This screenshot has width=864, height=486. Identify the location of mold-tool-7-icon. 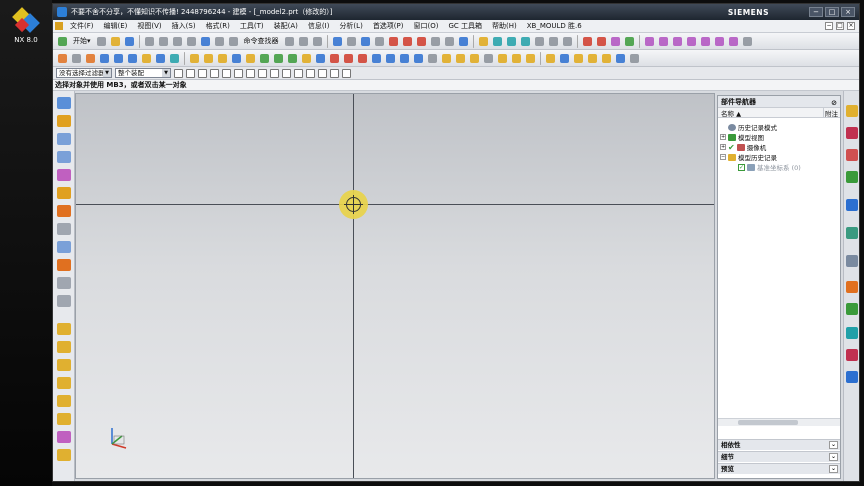
(733, 41).